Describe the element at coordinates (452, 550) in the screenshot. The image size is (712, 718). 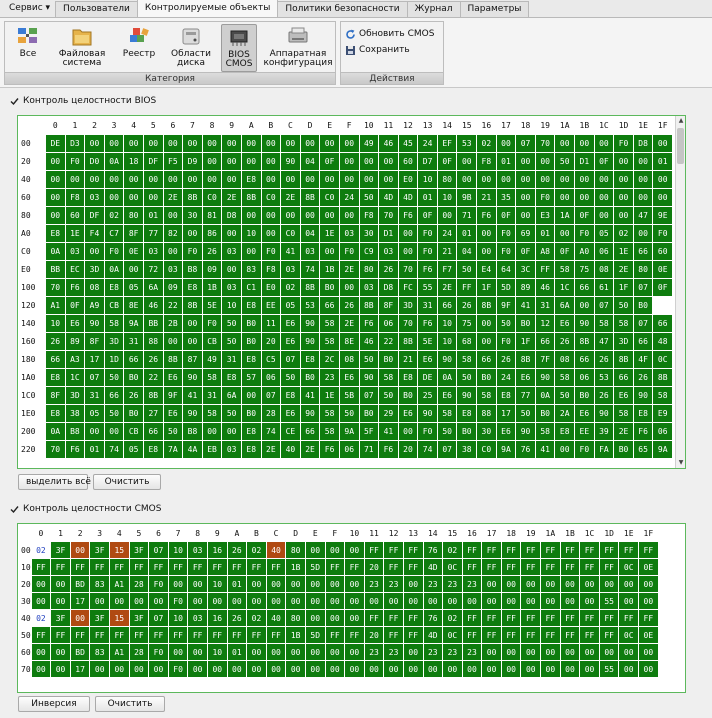
I see `hex-byte-cell: 02` at that location.